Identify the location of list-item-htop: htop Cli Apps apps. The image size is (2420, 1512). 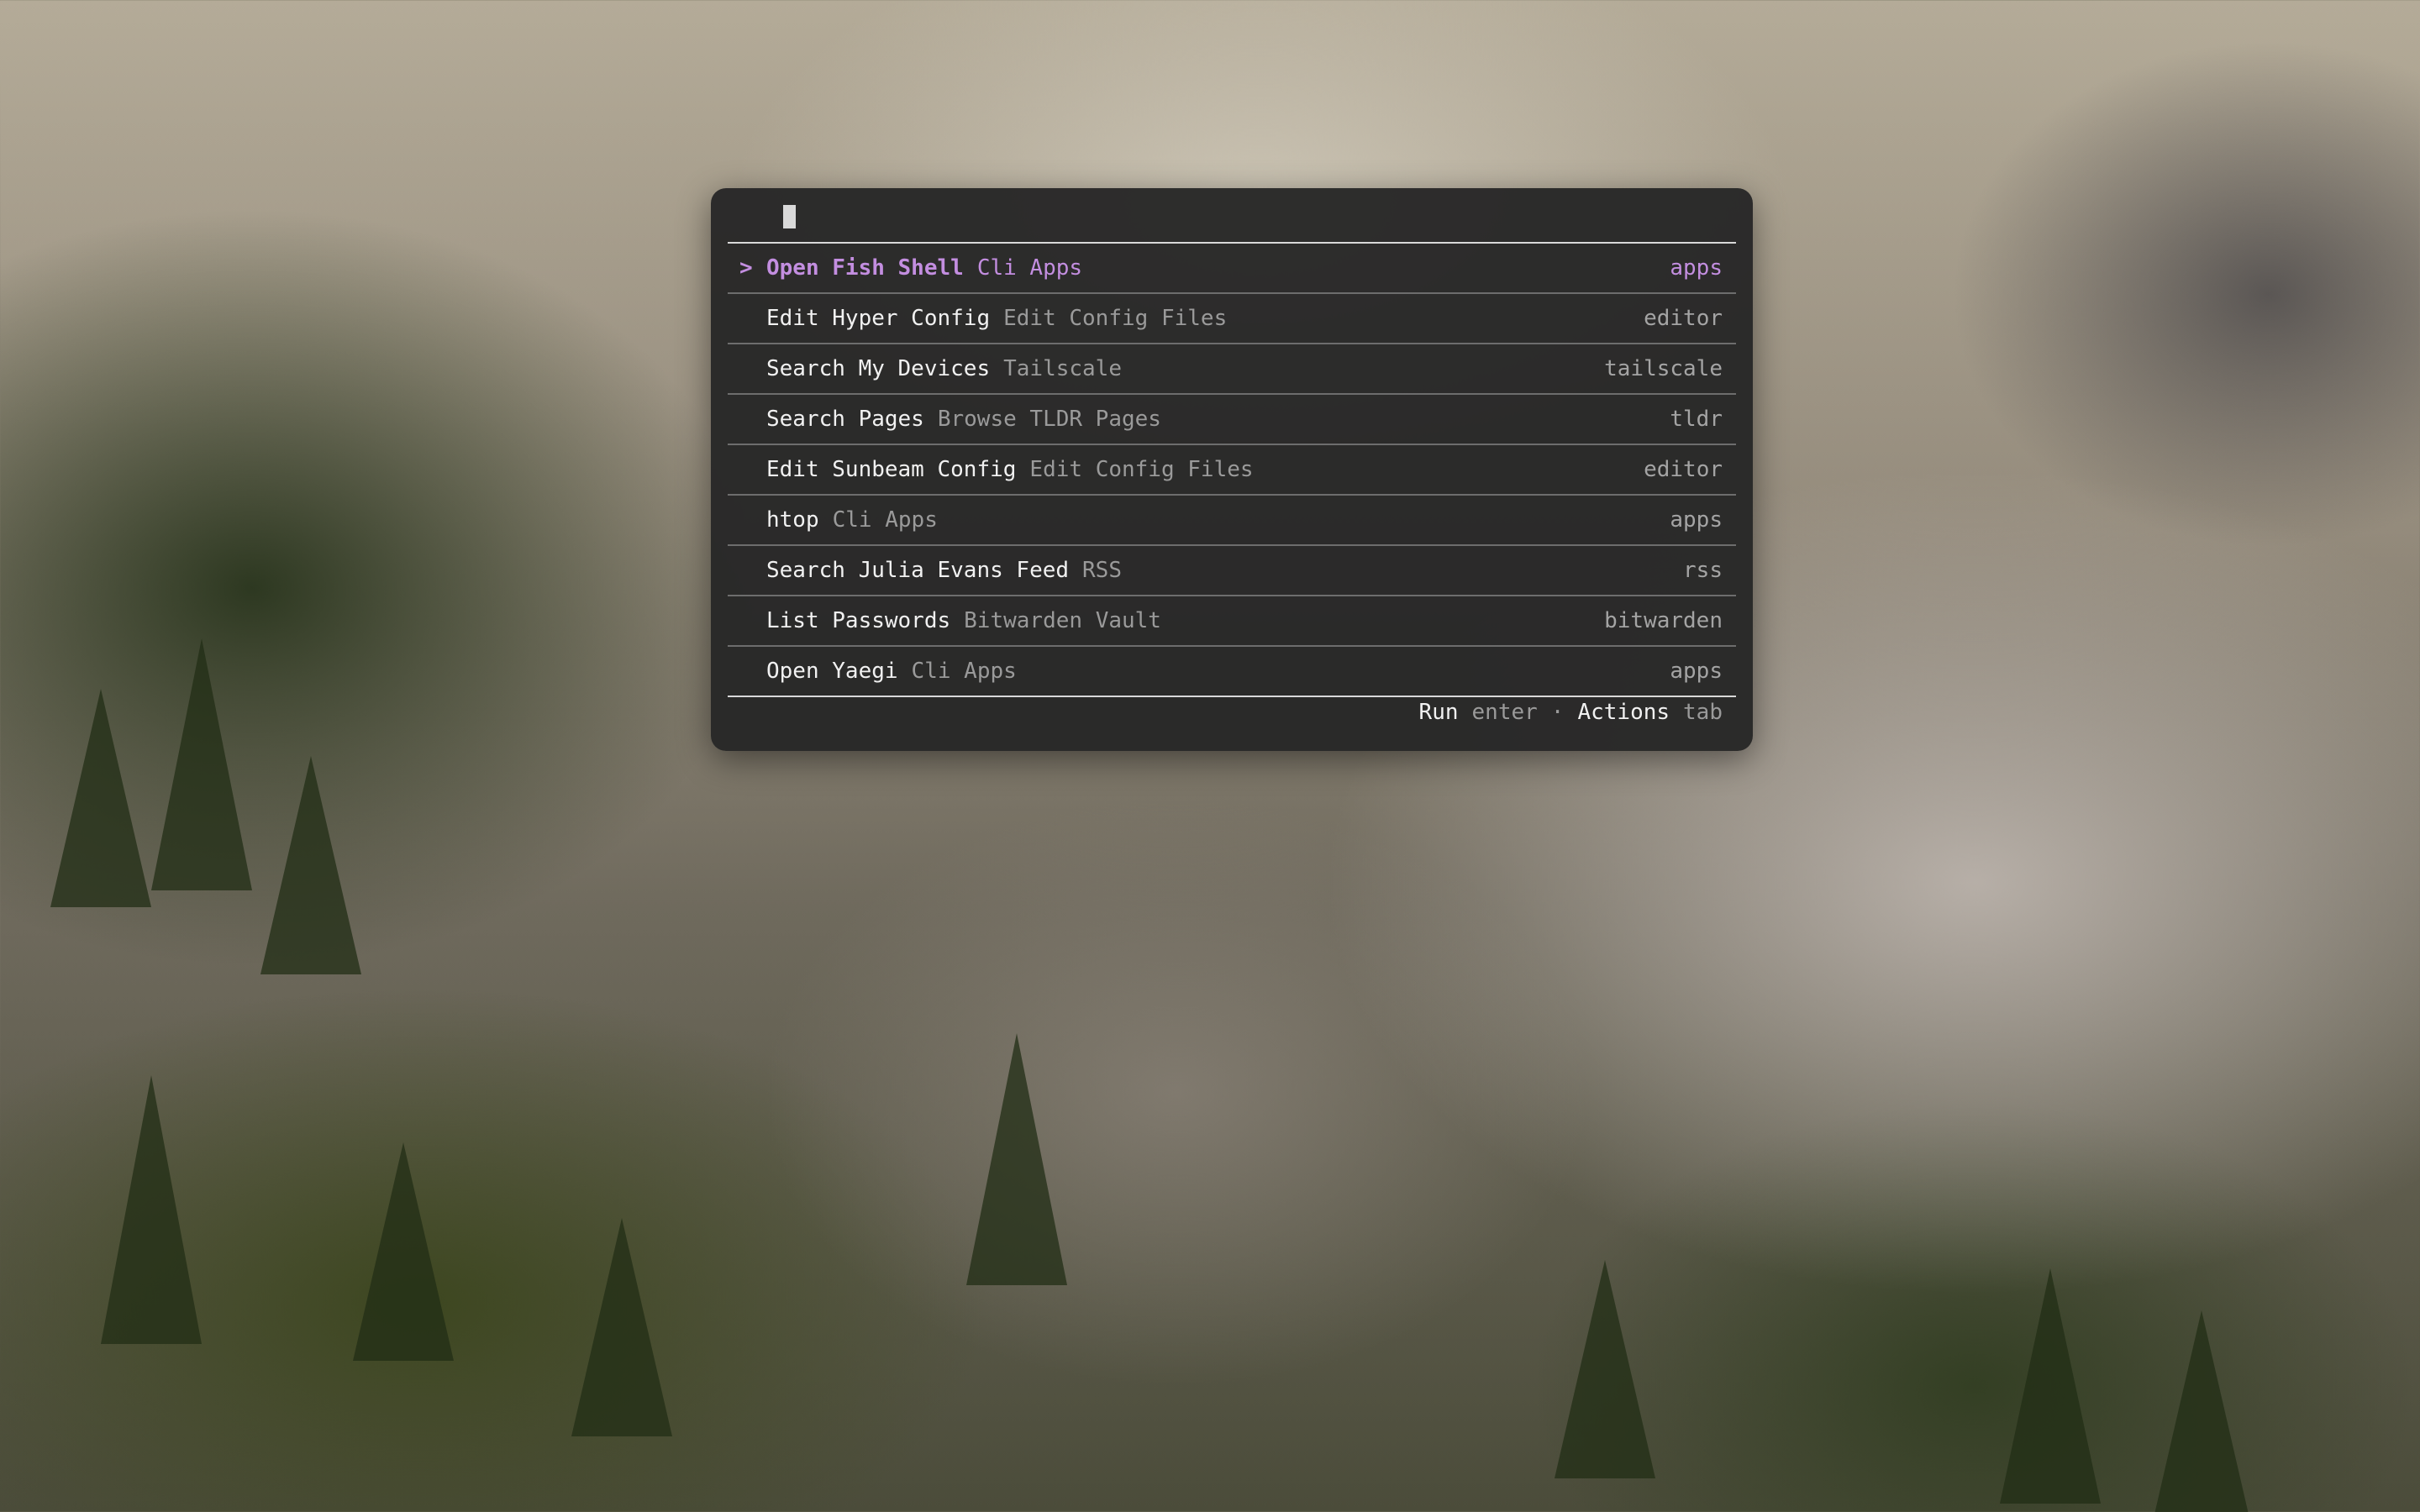
(1232, 521).